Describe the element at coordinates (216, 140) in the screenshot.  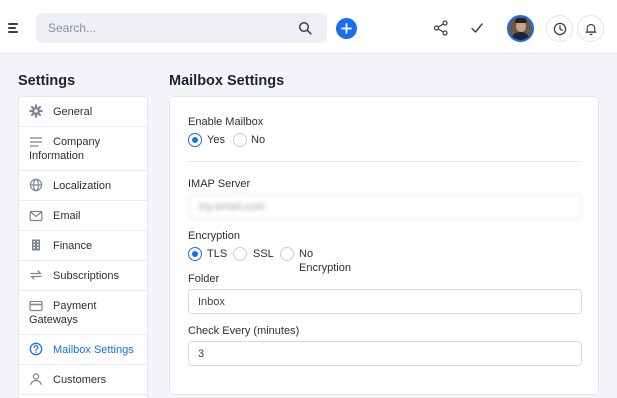
I see `enable-mailbox-yes-label: Yes` at that location.